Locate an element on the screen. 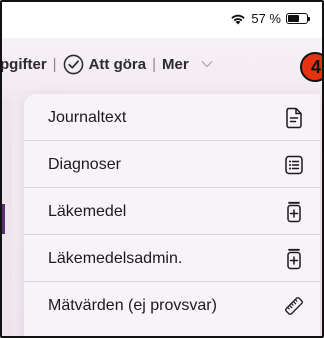  menu-item-diagnoser: Diagnoser is located at coordinates (172, 164).